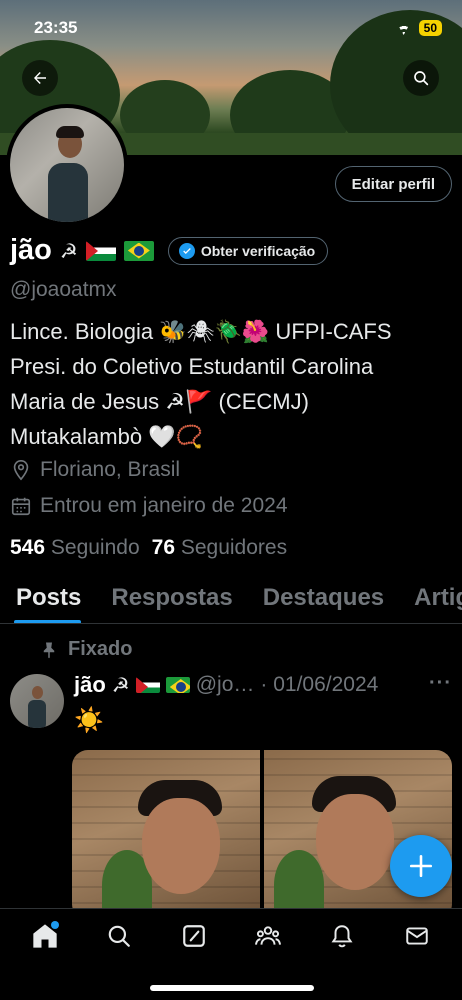  I want to click on nav-search, so click(119, 936).